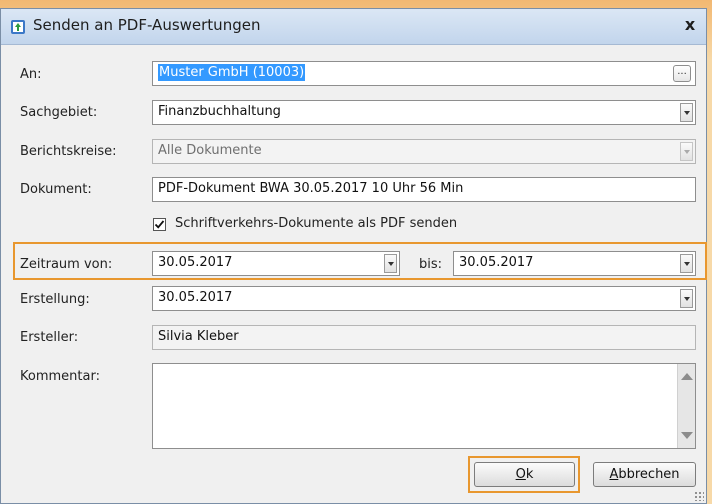 The image size is (712, 504). Describe the element at coordinates (687, 435) in the screenshot. I see `scroll-down-icon` at that location.